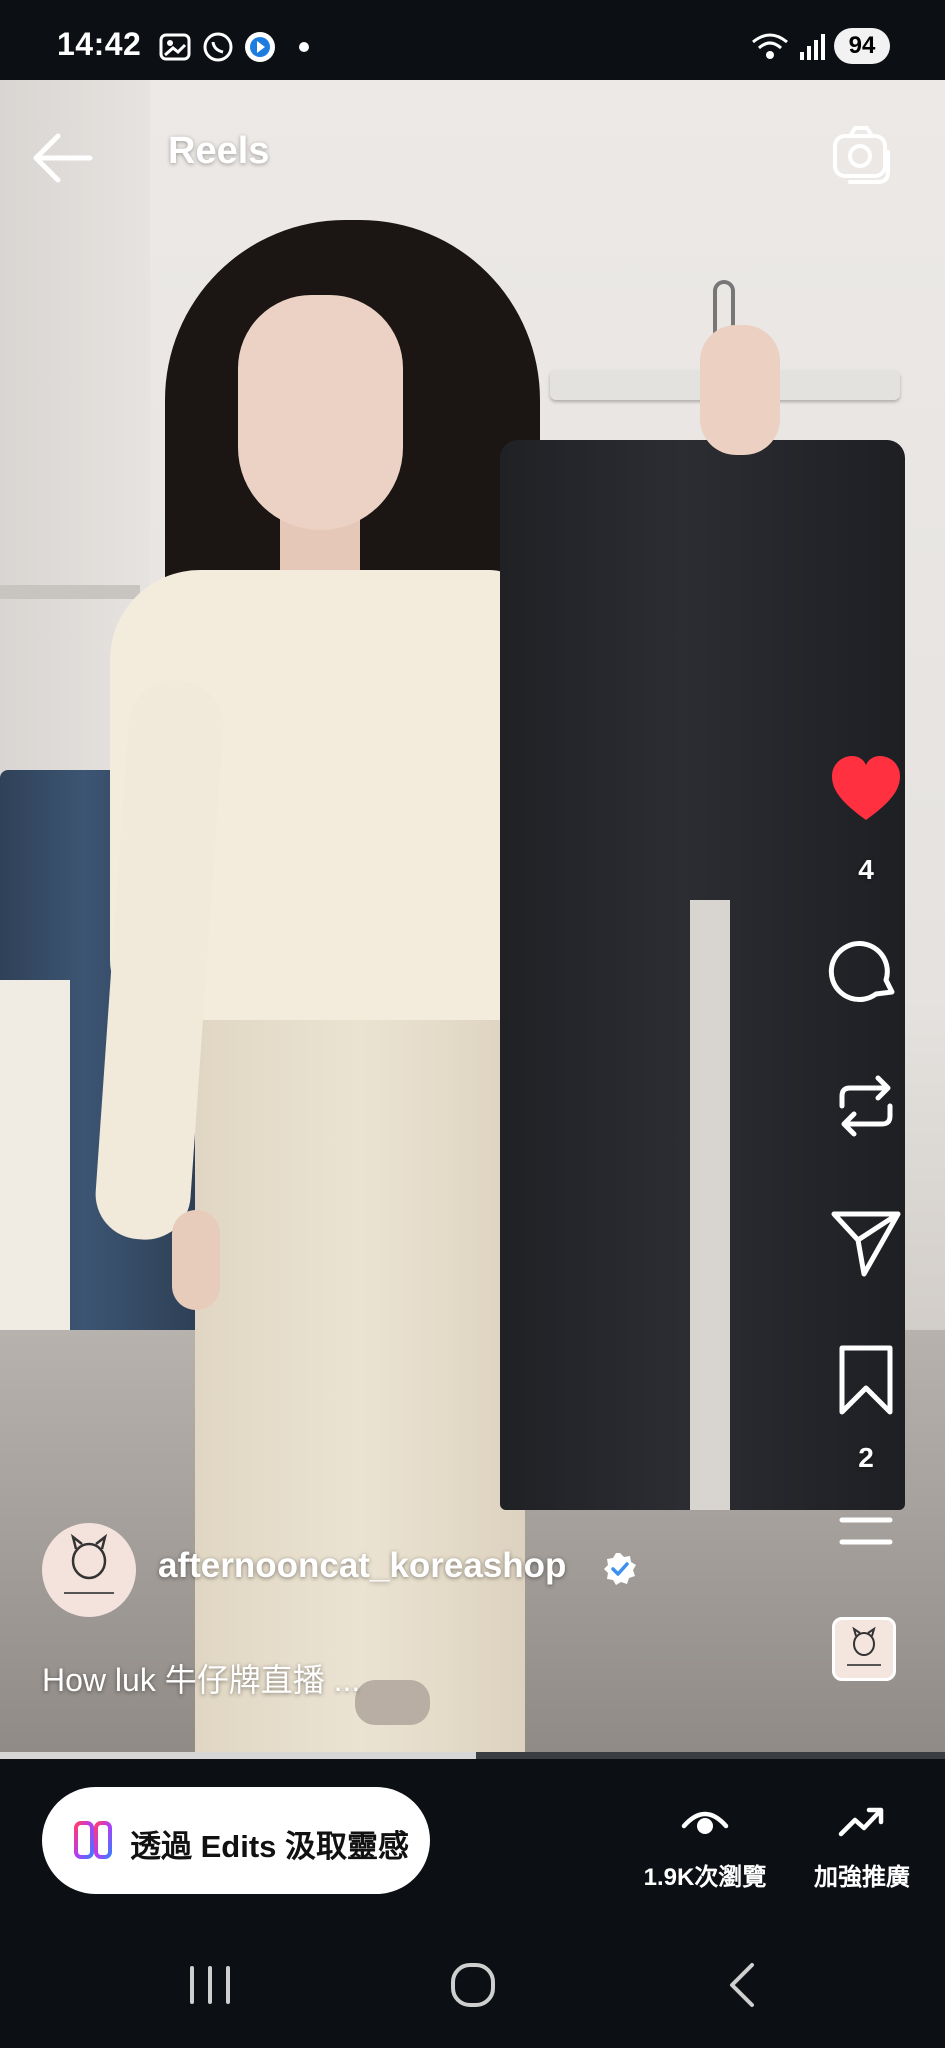  Describe the element at coordinates (866, 1531) in the screenshot. I see `more-icon` at that location.